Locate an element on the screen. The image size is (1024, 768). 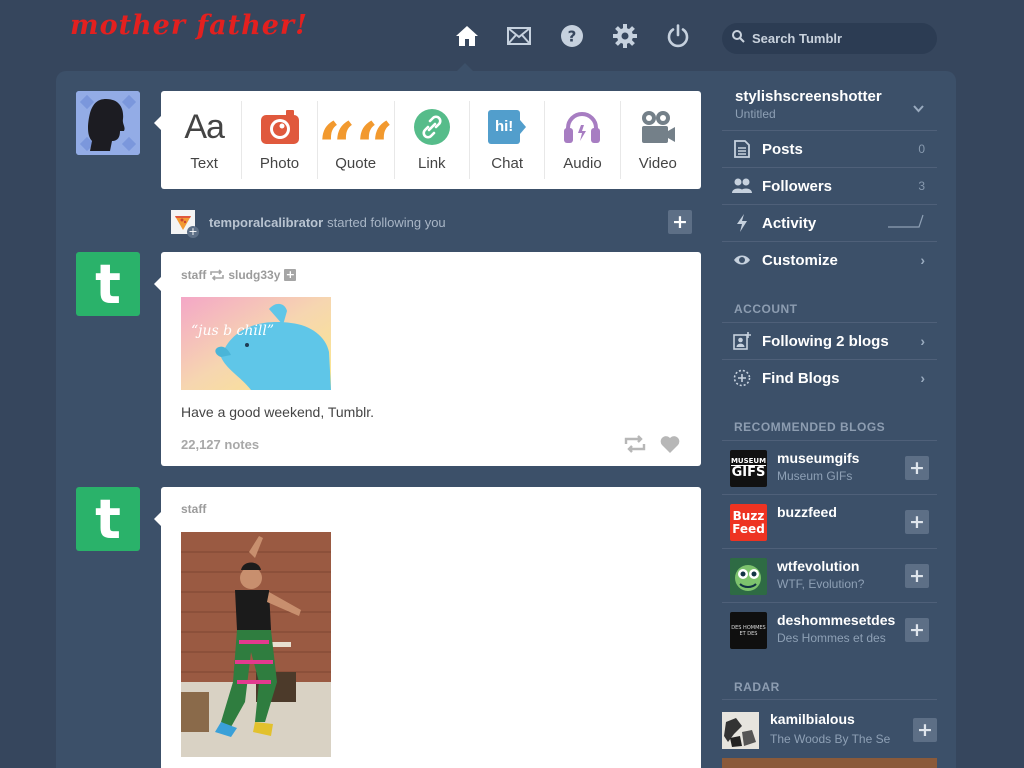
post-photo: “jus b chill” is located at coordinates (256, 343).